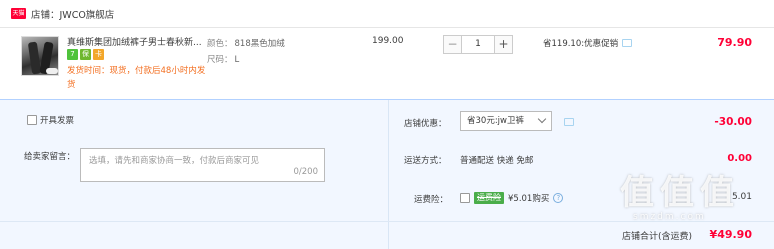  What do you see at coordinates (72, 14) in the screenshot?
I see `store-name-link: 店铺：JWCO旗舰店` at bounding box center [72, 14].